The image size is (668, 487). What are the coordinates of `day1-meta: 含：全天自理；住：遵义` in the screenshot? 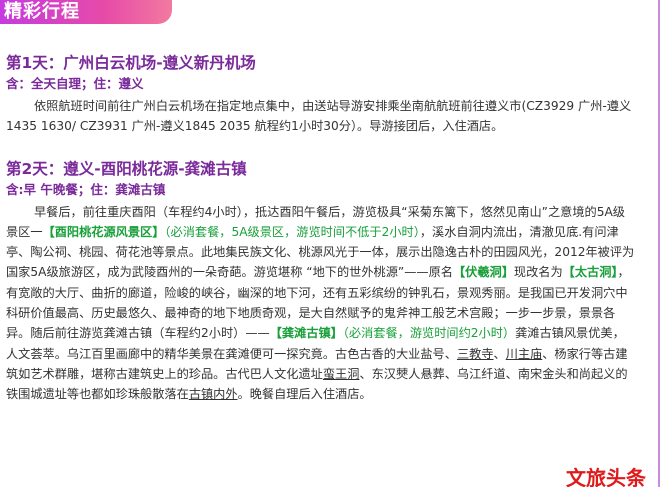 It's located at (75, 83).